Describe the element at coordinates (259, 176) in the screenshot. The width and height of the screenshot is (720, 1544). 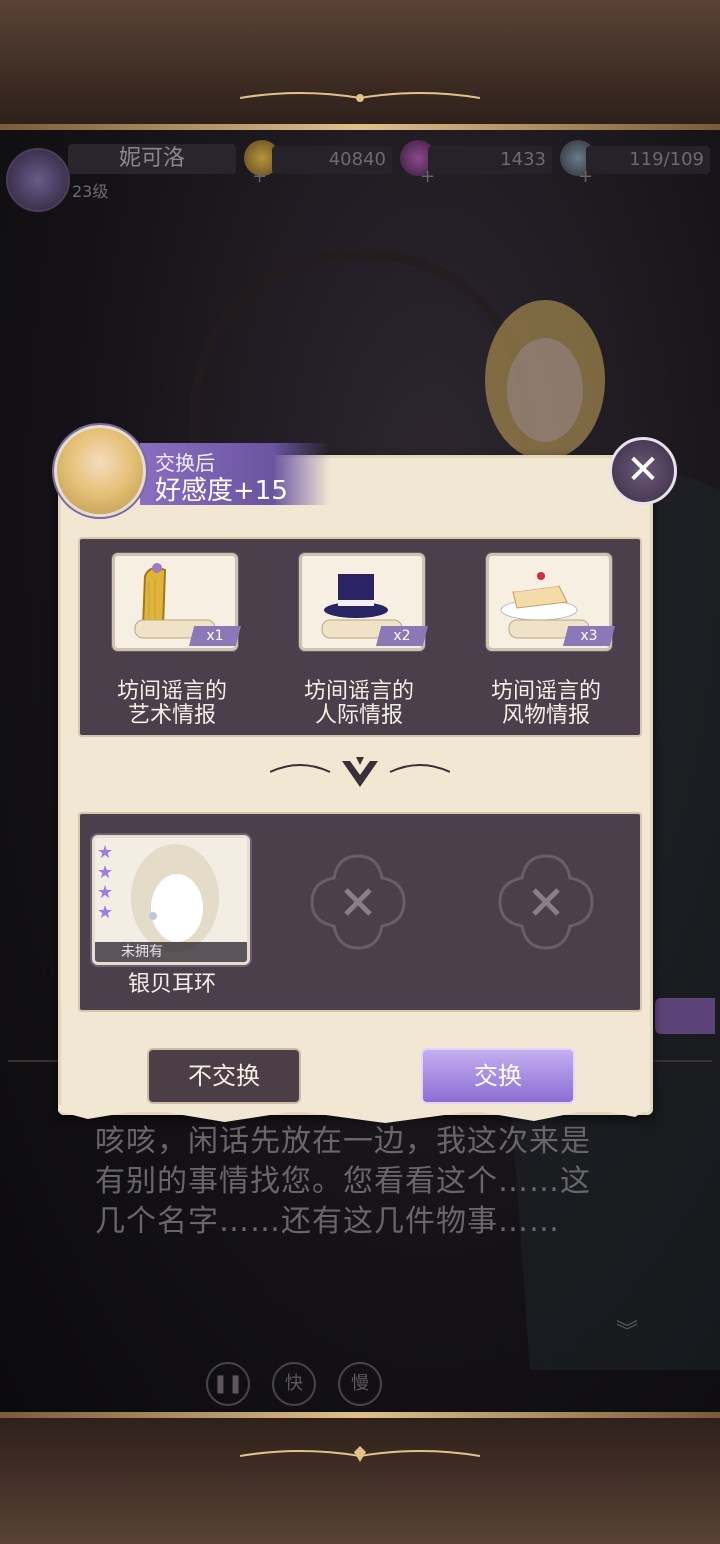
I see `add-gold-icon: +` at that location.